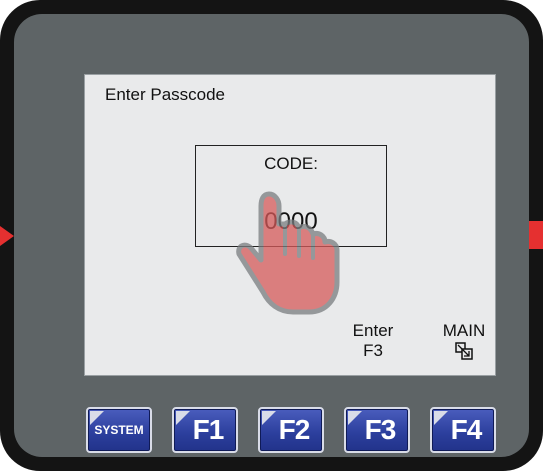 The height and width of the screenshot is (471, 543). What do you see at coordinates (373, 330) in the screenshot?
I see `softkey-enter-label: Enter` at bounding box center [373, 330].